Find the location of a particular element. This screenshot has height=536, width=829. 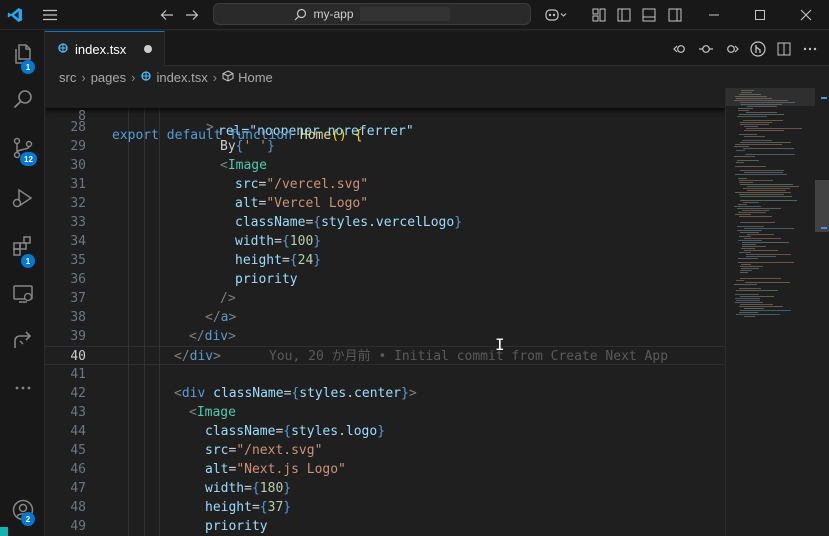

back-arrow-icon is located at coordinates (167, 15).